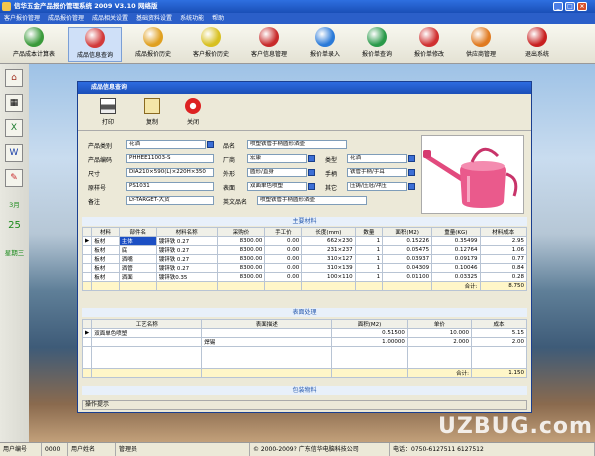 Image resolution: width=595 pixels, height=456 pixels. Describe the element at coordinates (211, 44) in the screenshot. I see `toolbar-customer-history: 客户报价历史` at that location.